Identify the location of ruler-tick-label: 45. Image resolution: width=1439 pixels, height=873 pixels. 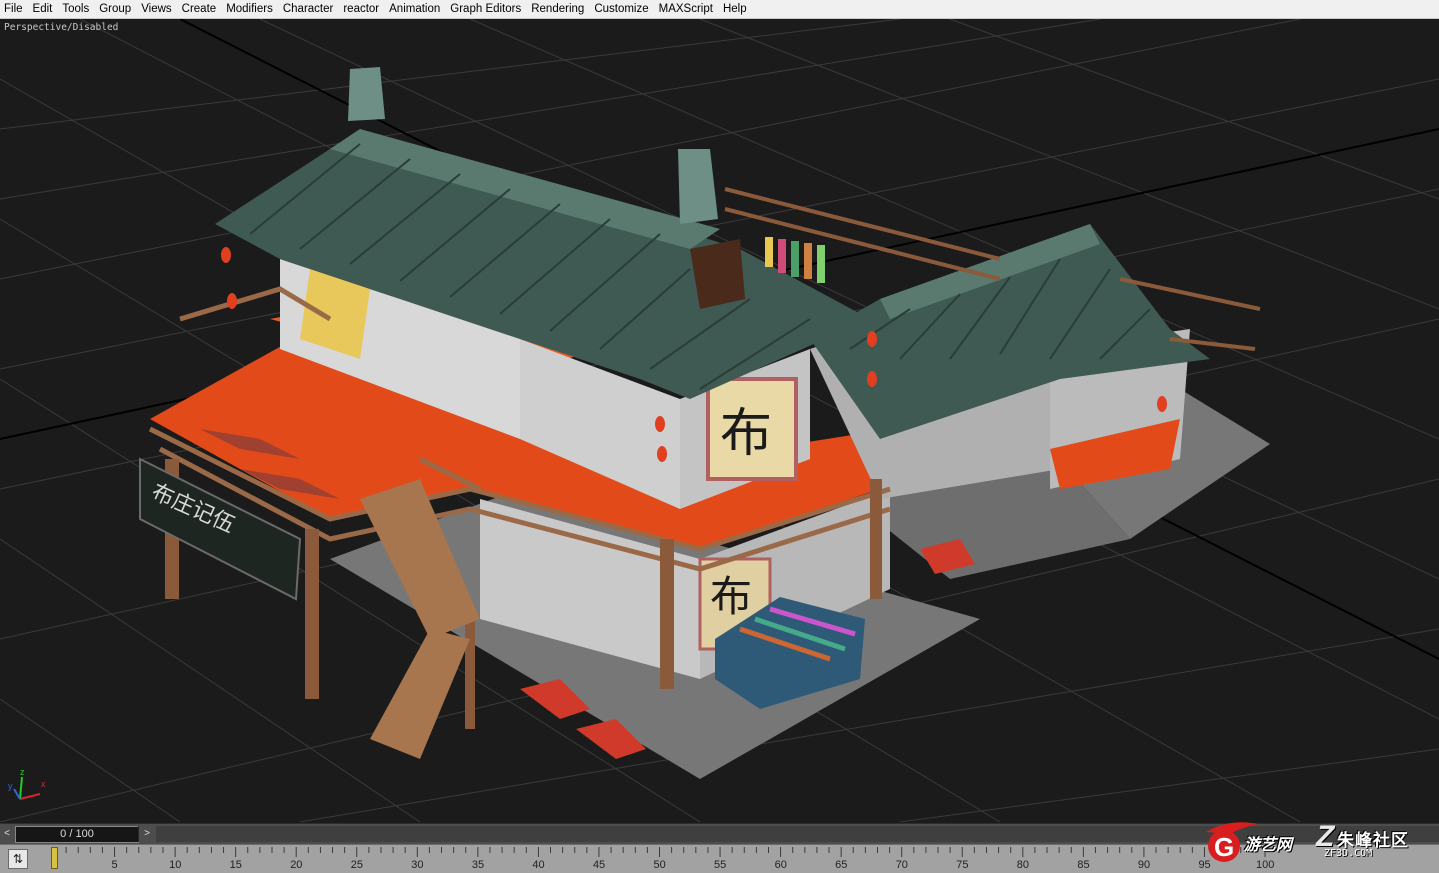
(599, 865).